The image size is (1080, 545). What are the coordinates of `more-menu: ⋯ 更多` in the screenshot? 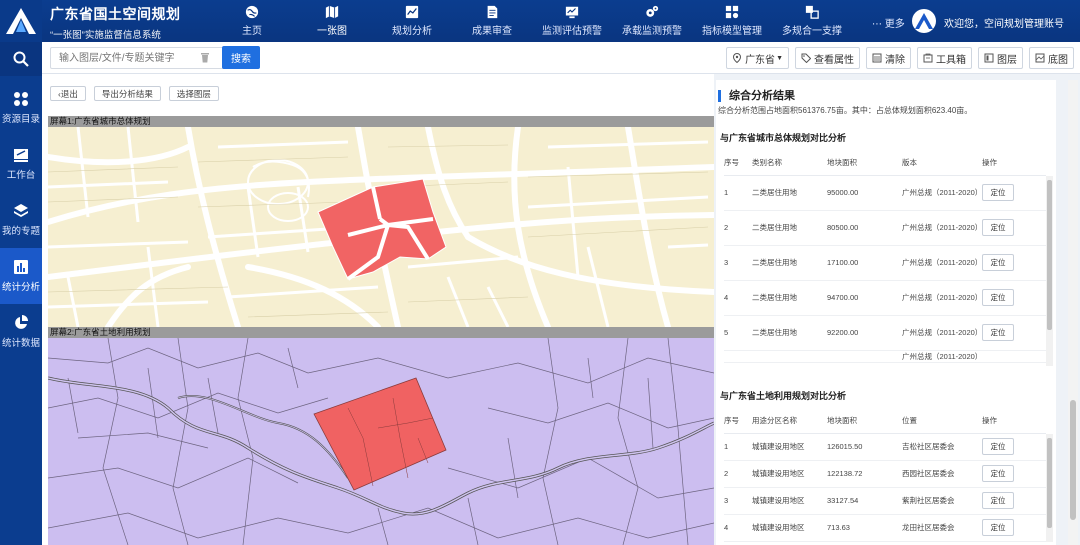 It's located at (888, 22).